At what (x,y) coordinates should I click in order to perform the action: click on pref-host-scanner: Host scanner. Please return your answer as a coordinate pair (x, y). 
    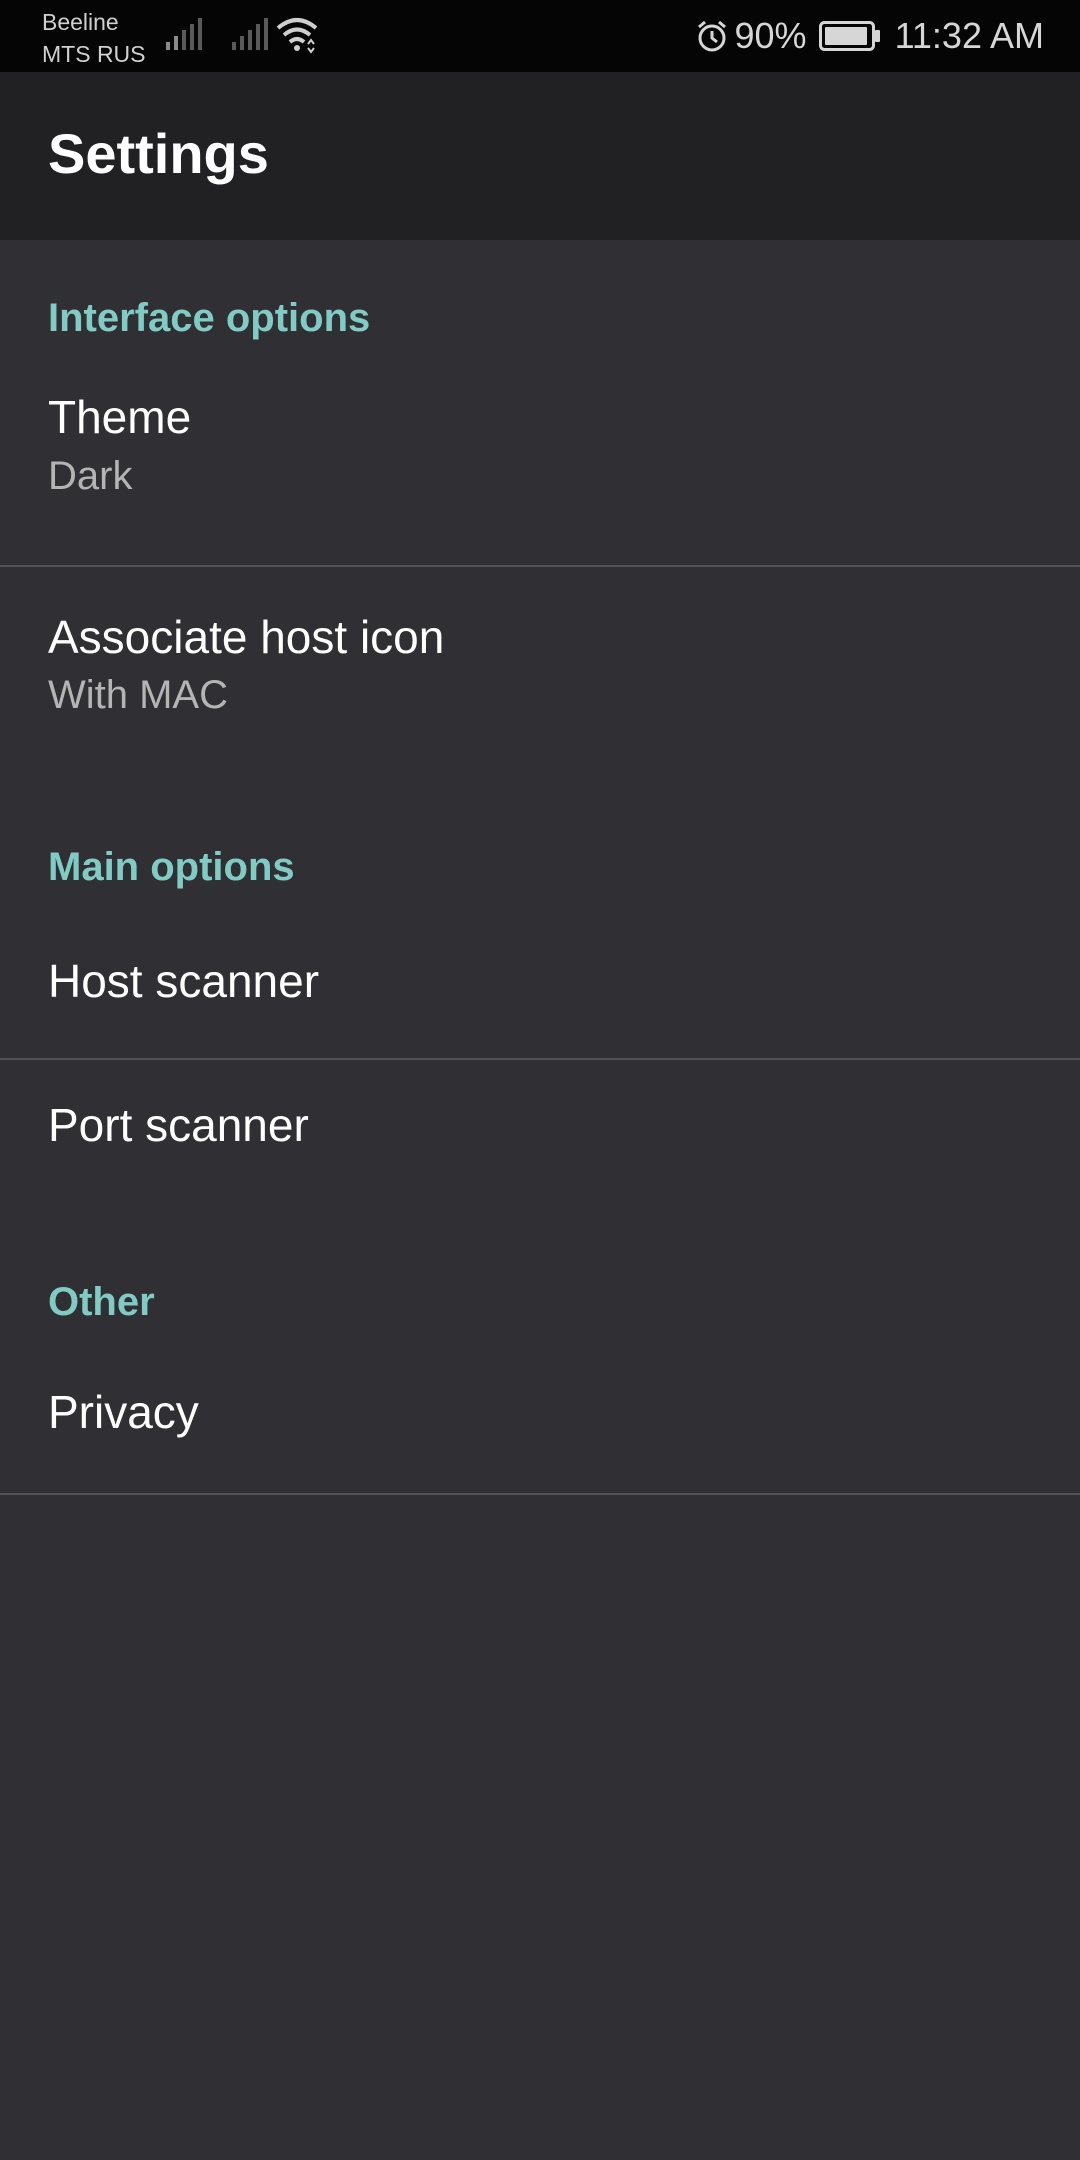
    Looking at the image, I should click on (540, 989).